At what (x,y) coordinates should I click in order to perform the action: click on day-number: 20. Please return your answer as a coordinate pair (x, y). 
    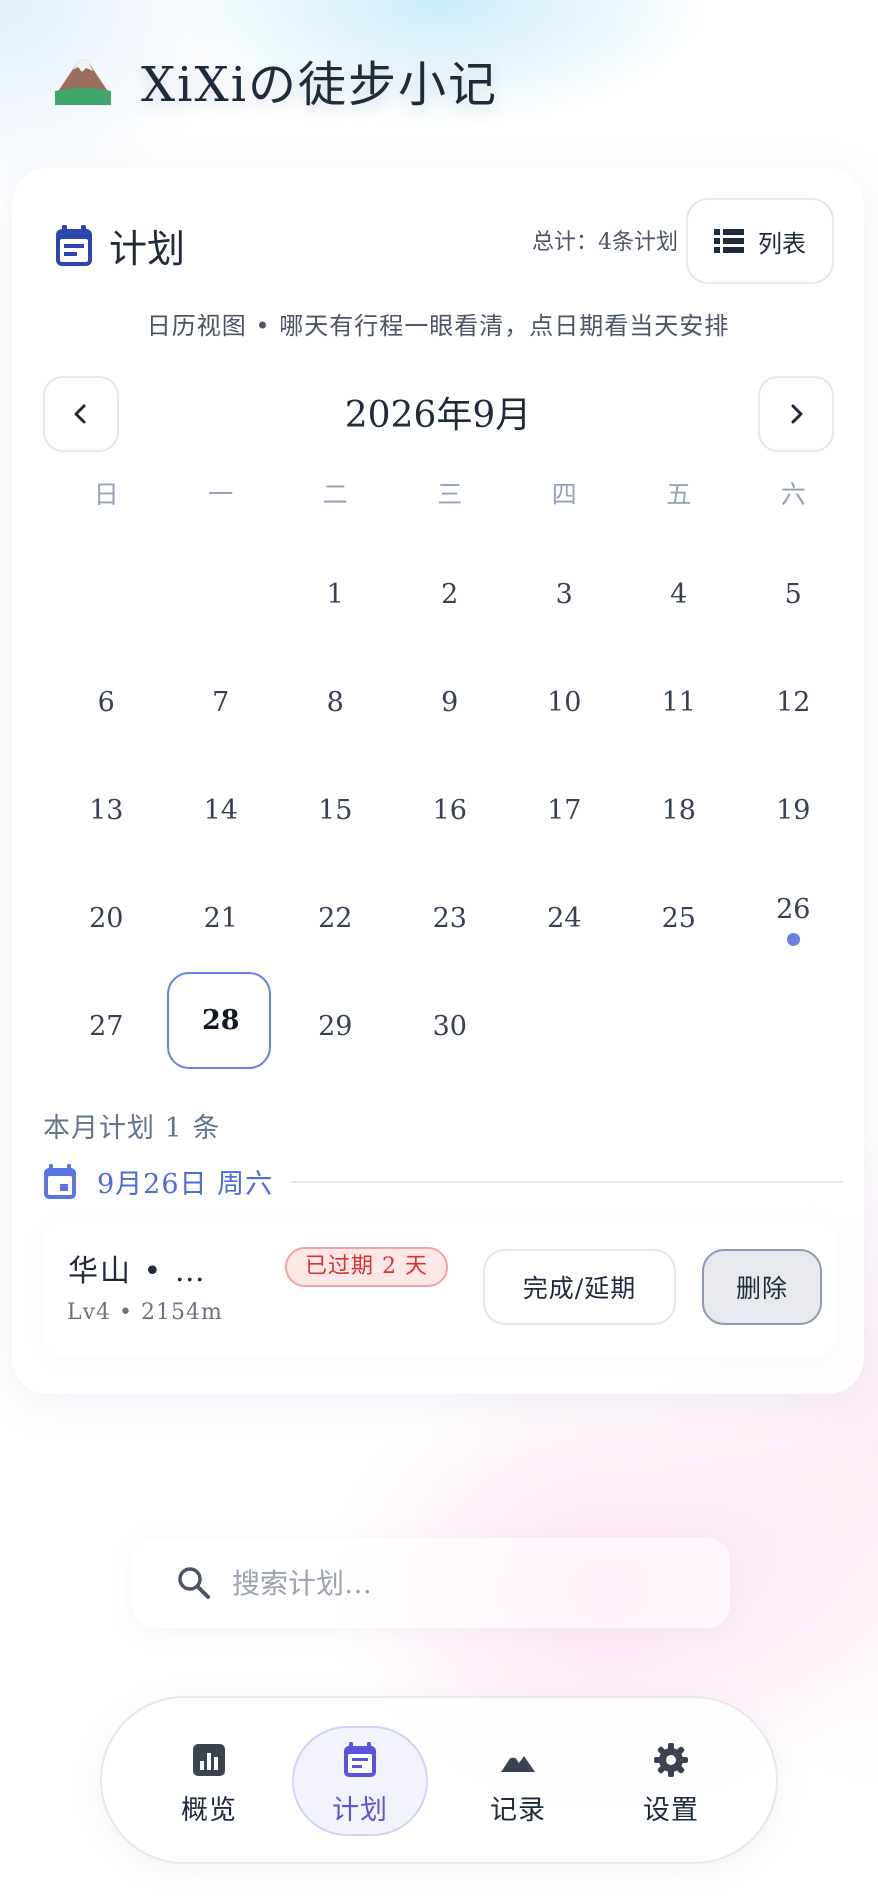
    Looking at the image, I should click on (106, 918).